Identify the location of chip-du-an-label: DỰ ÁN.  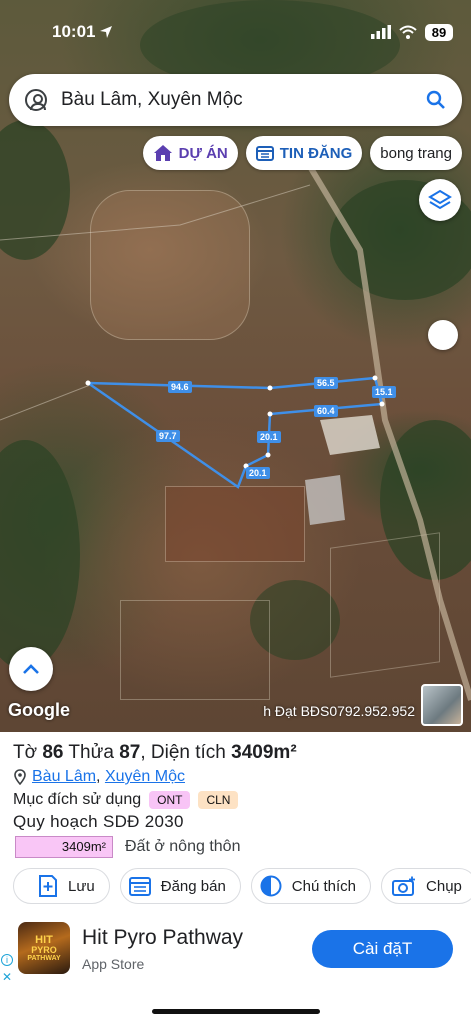
(203, 153).